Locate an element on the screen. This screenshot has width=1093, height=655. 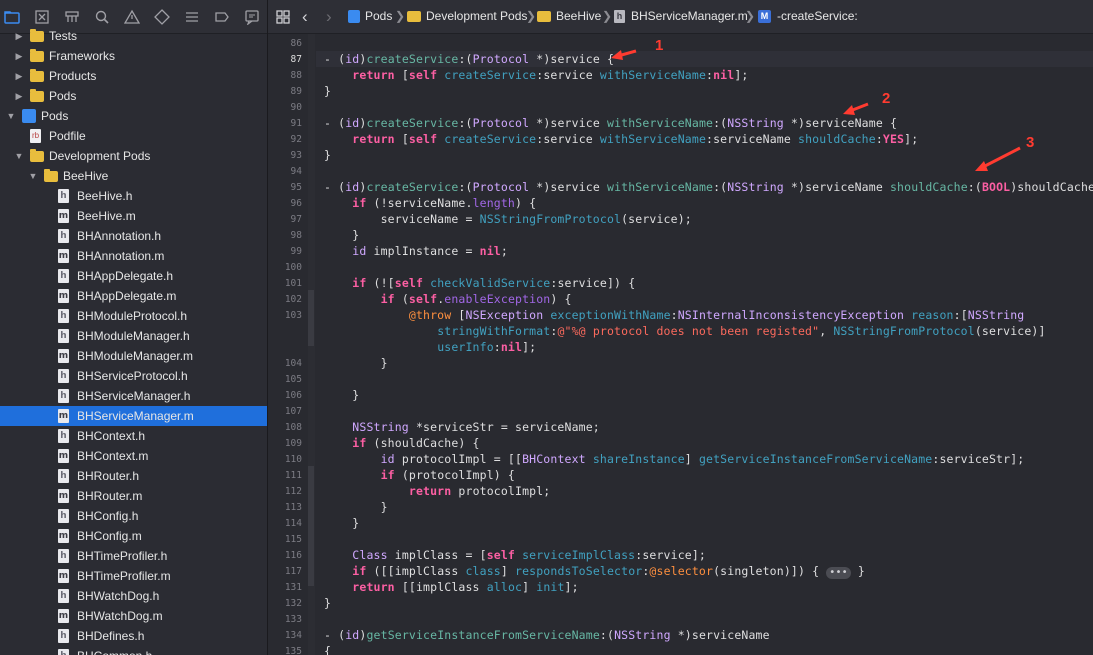
crumb-development-pods: Development Pods is located at coordinates (467, 16).